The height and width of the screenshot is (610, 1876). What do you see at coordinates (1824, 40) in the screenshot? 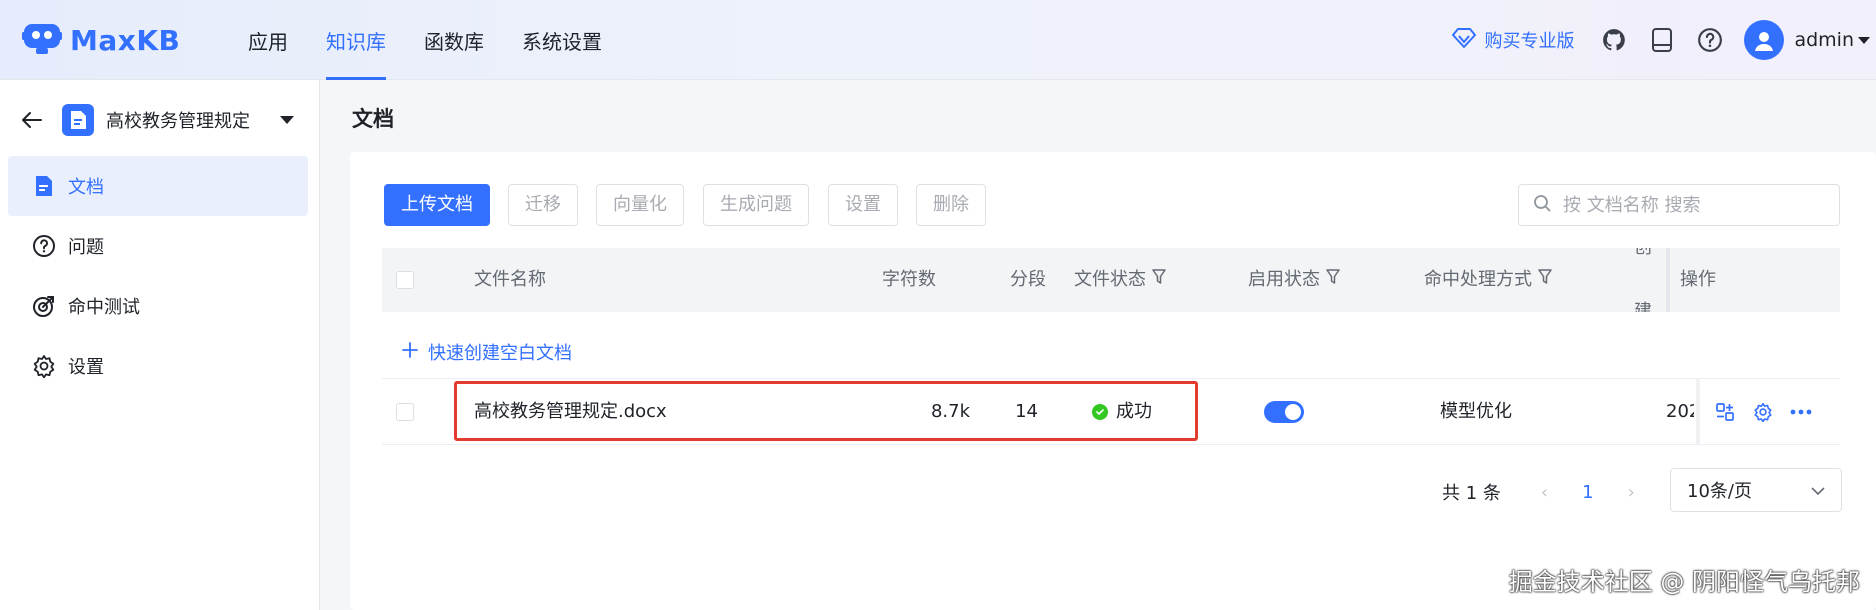
I see `username: admin` at bounding box center [1824, 40].